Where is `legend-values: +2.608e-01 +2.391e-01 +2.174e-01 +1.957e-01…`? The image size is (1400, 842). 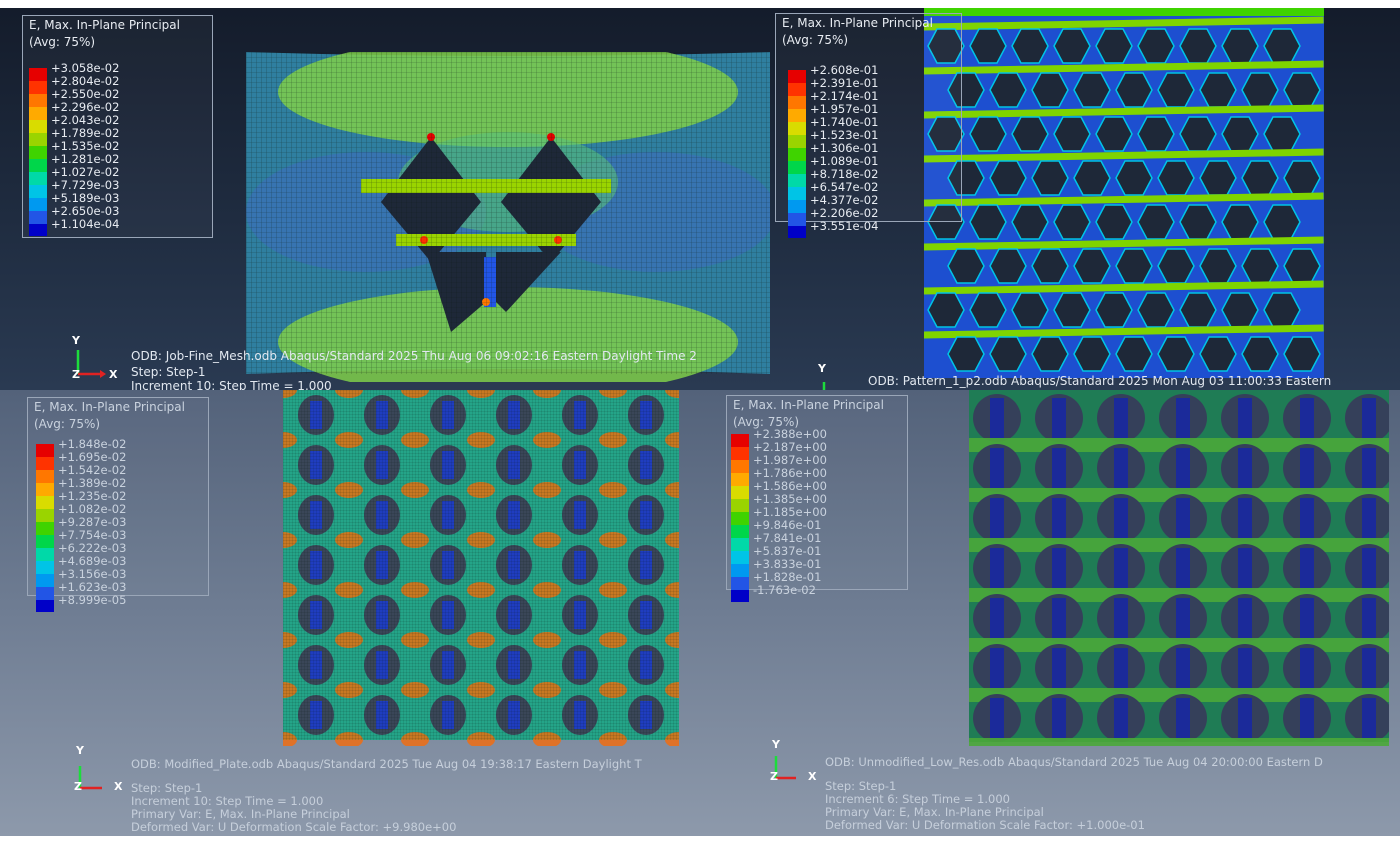 legend-values: +2.608e-01 +2.391e-01 +2.174e-01 +1.957e-01… is located at coordinates (844, 148).